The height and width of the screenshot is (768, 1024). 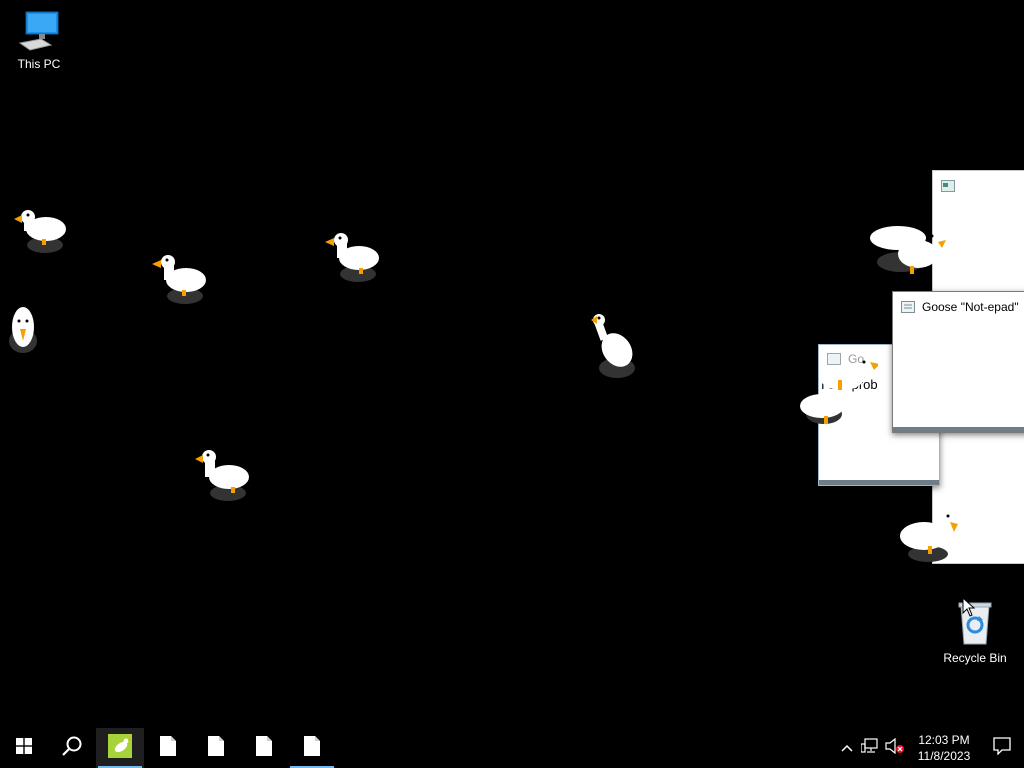 What do you see at coordinates (958, 429) in the screenshot?
I see `window-bottom-edge` at bounding box center [958, 429].